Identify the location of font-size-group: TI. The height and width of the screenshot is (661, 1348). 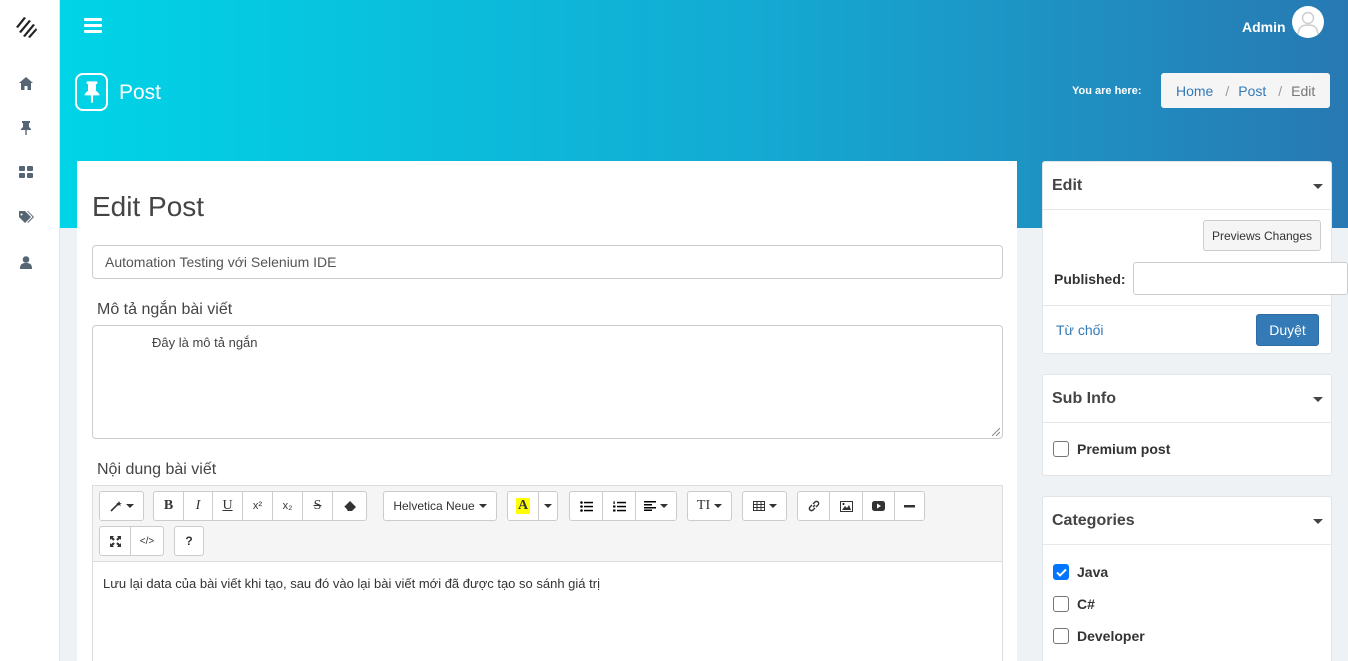
(709, 506).